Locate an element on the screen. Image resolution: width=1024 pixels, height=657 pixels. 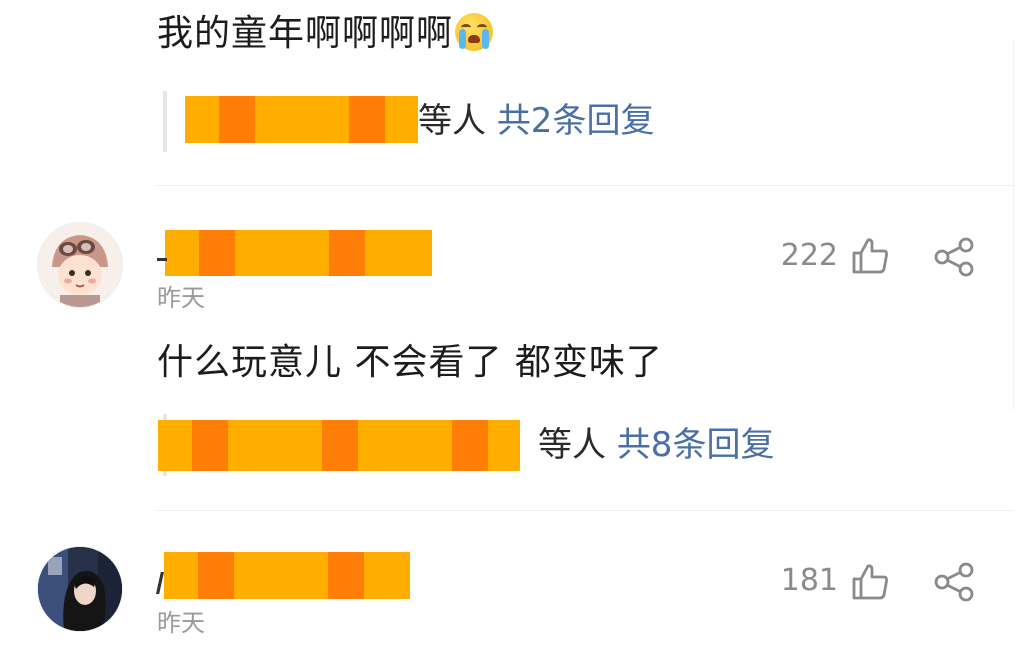
comment-text: 我的童年啊啊啊啊 is located at coordinates (325, 34).